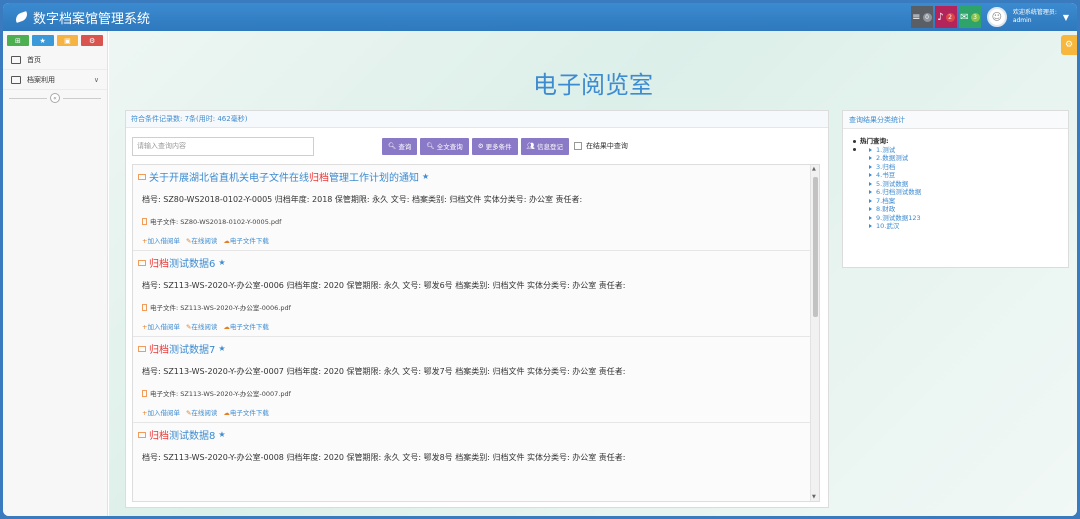 The image size is (1080, 519). Describe the element at coordinates (16, 59) in the screenshot. I see `monitor-icon` at that location.